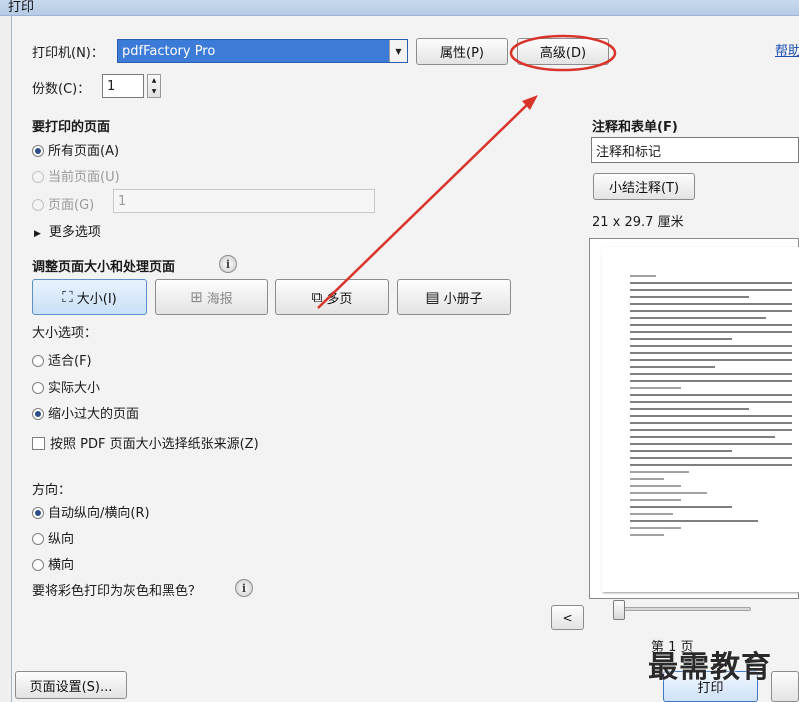  I want to click on copies-input: 1, so click(123, 86).